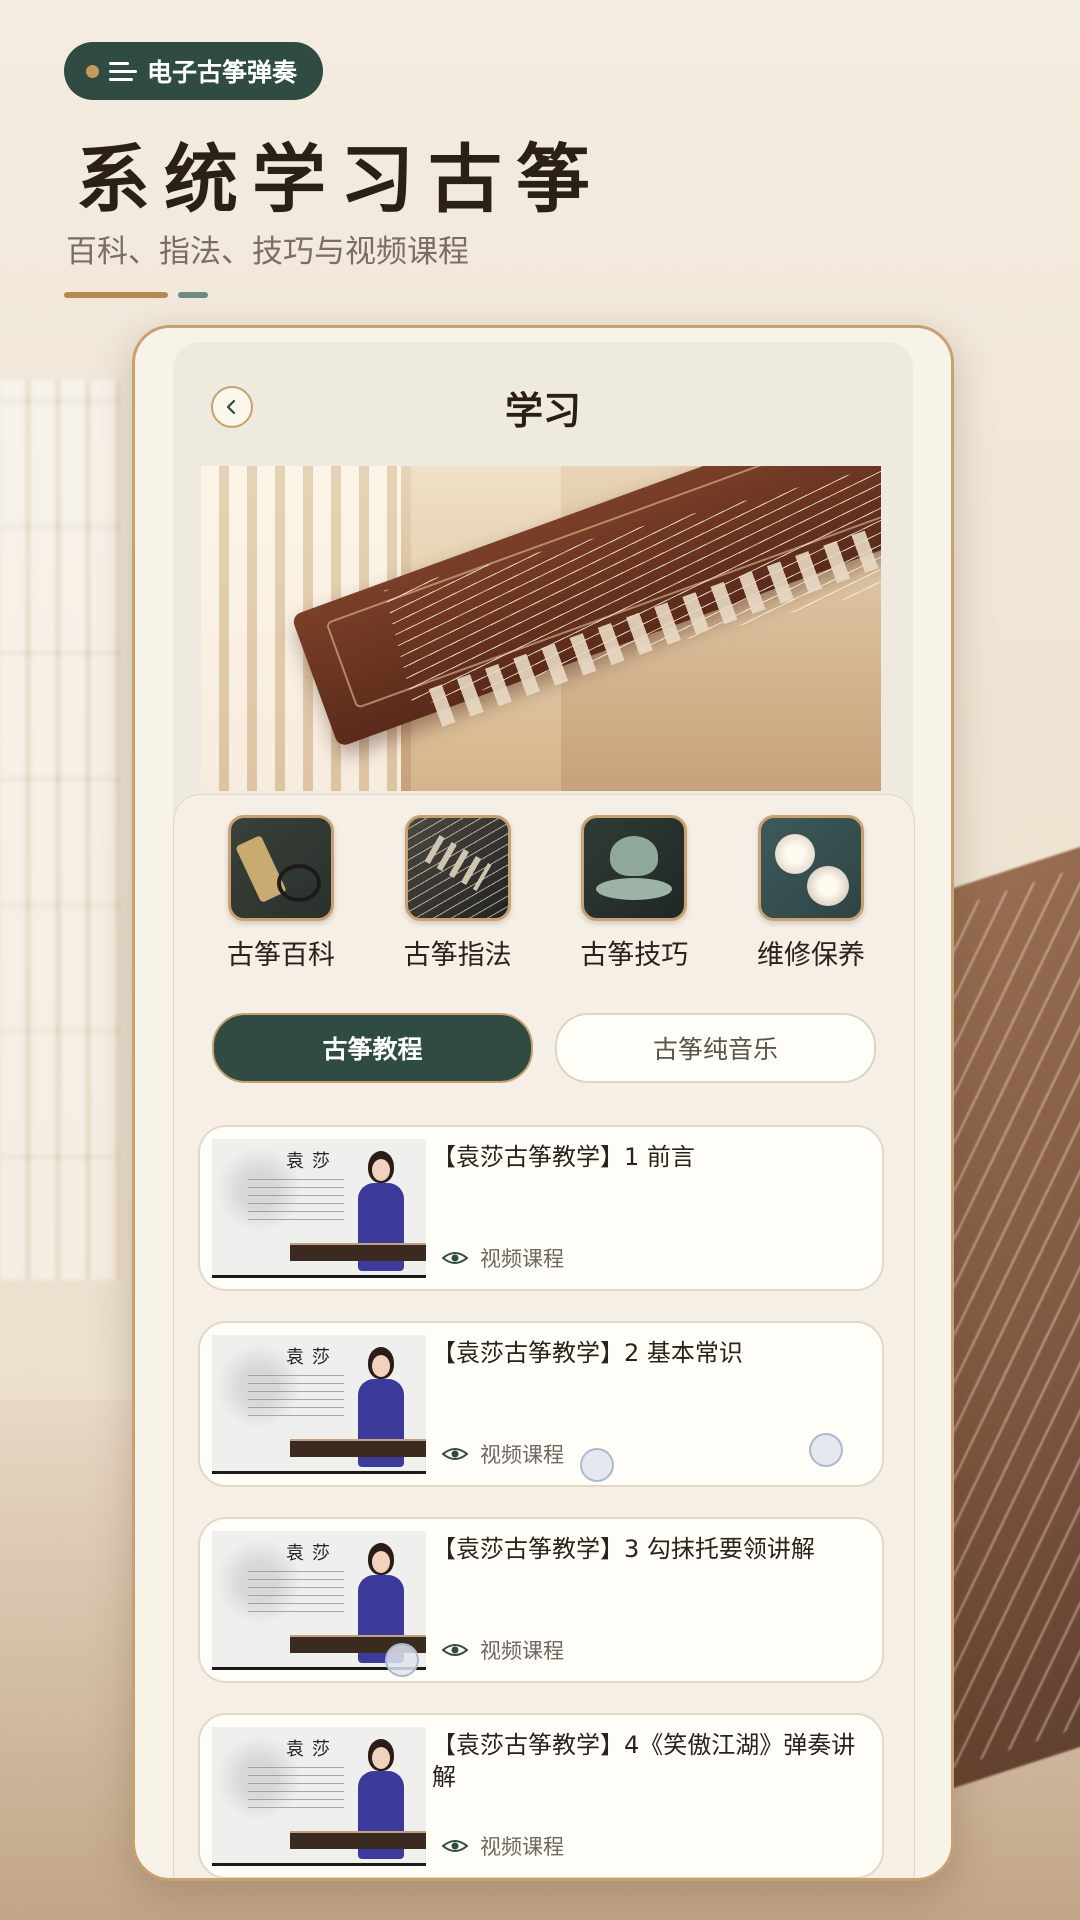  What do you see at coordinates (546, 895) in the screenshot?
I see `category-grid: 古筝百科 古筝指法 古筝技巧 维修保养` at bounding box center [546, 895].